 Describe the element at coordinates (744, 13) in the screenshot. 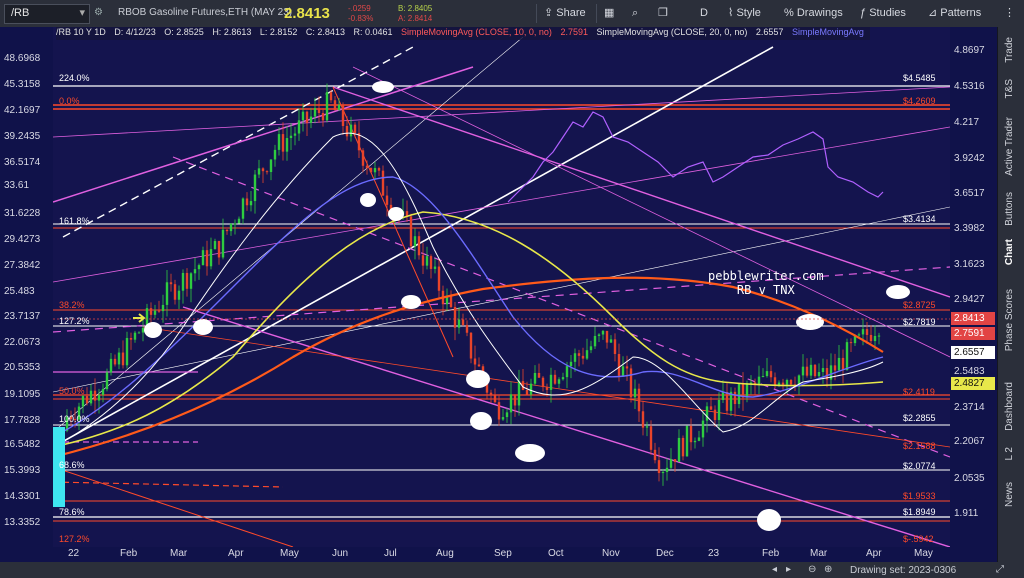

I see `style-button: ⌇ Style` at that location.